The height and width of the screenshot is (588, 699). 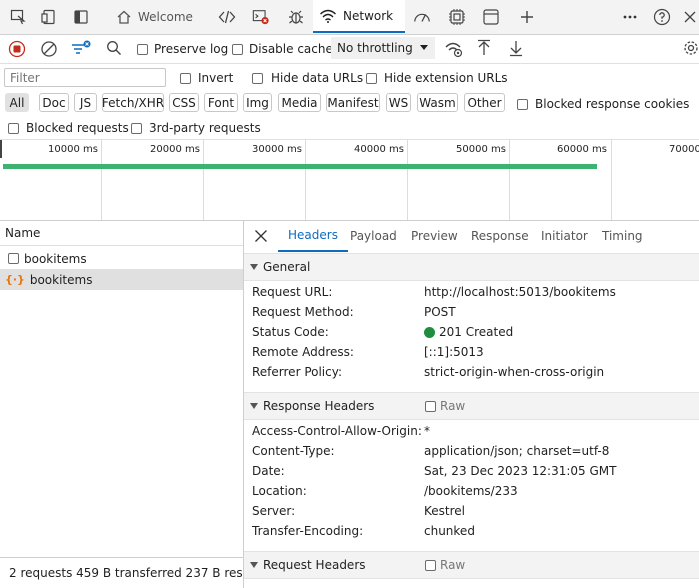 I want to click on status-code-text: 201 Created, so click(x=476, y=332).